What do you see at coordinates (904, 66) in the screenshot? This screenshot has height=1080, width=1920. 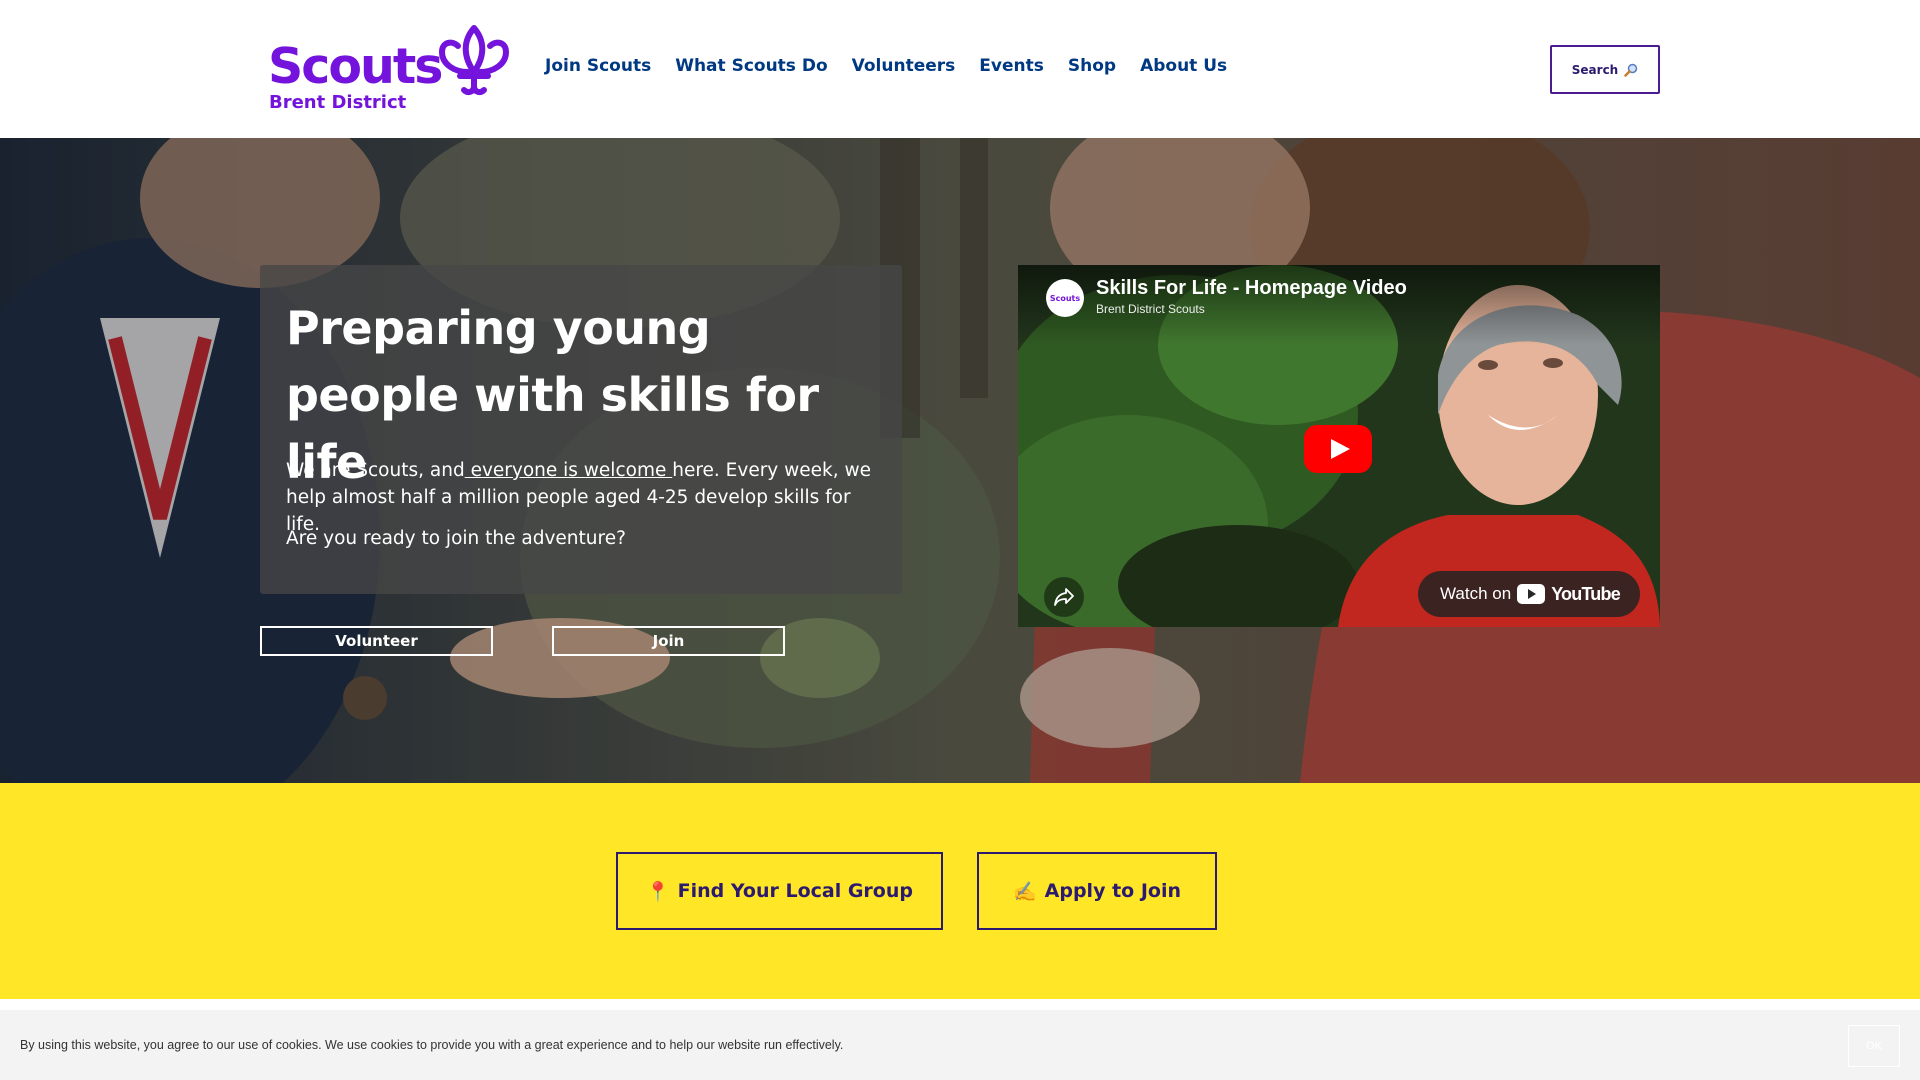 I see `nav-volunteers: Volunteers` at bounding box center [904, 66].